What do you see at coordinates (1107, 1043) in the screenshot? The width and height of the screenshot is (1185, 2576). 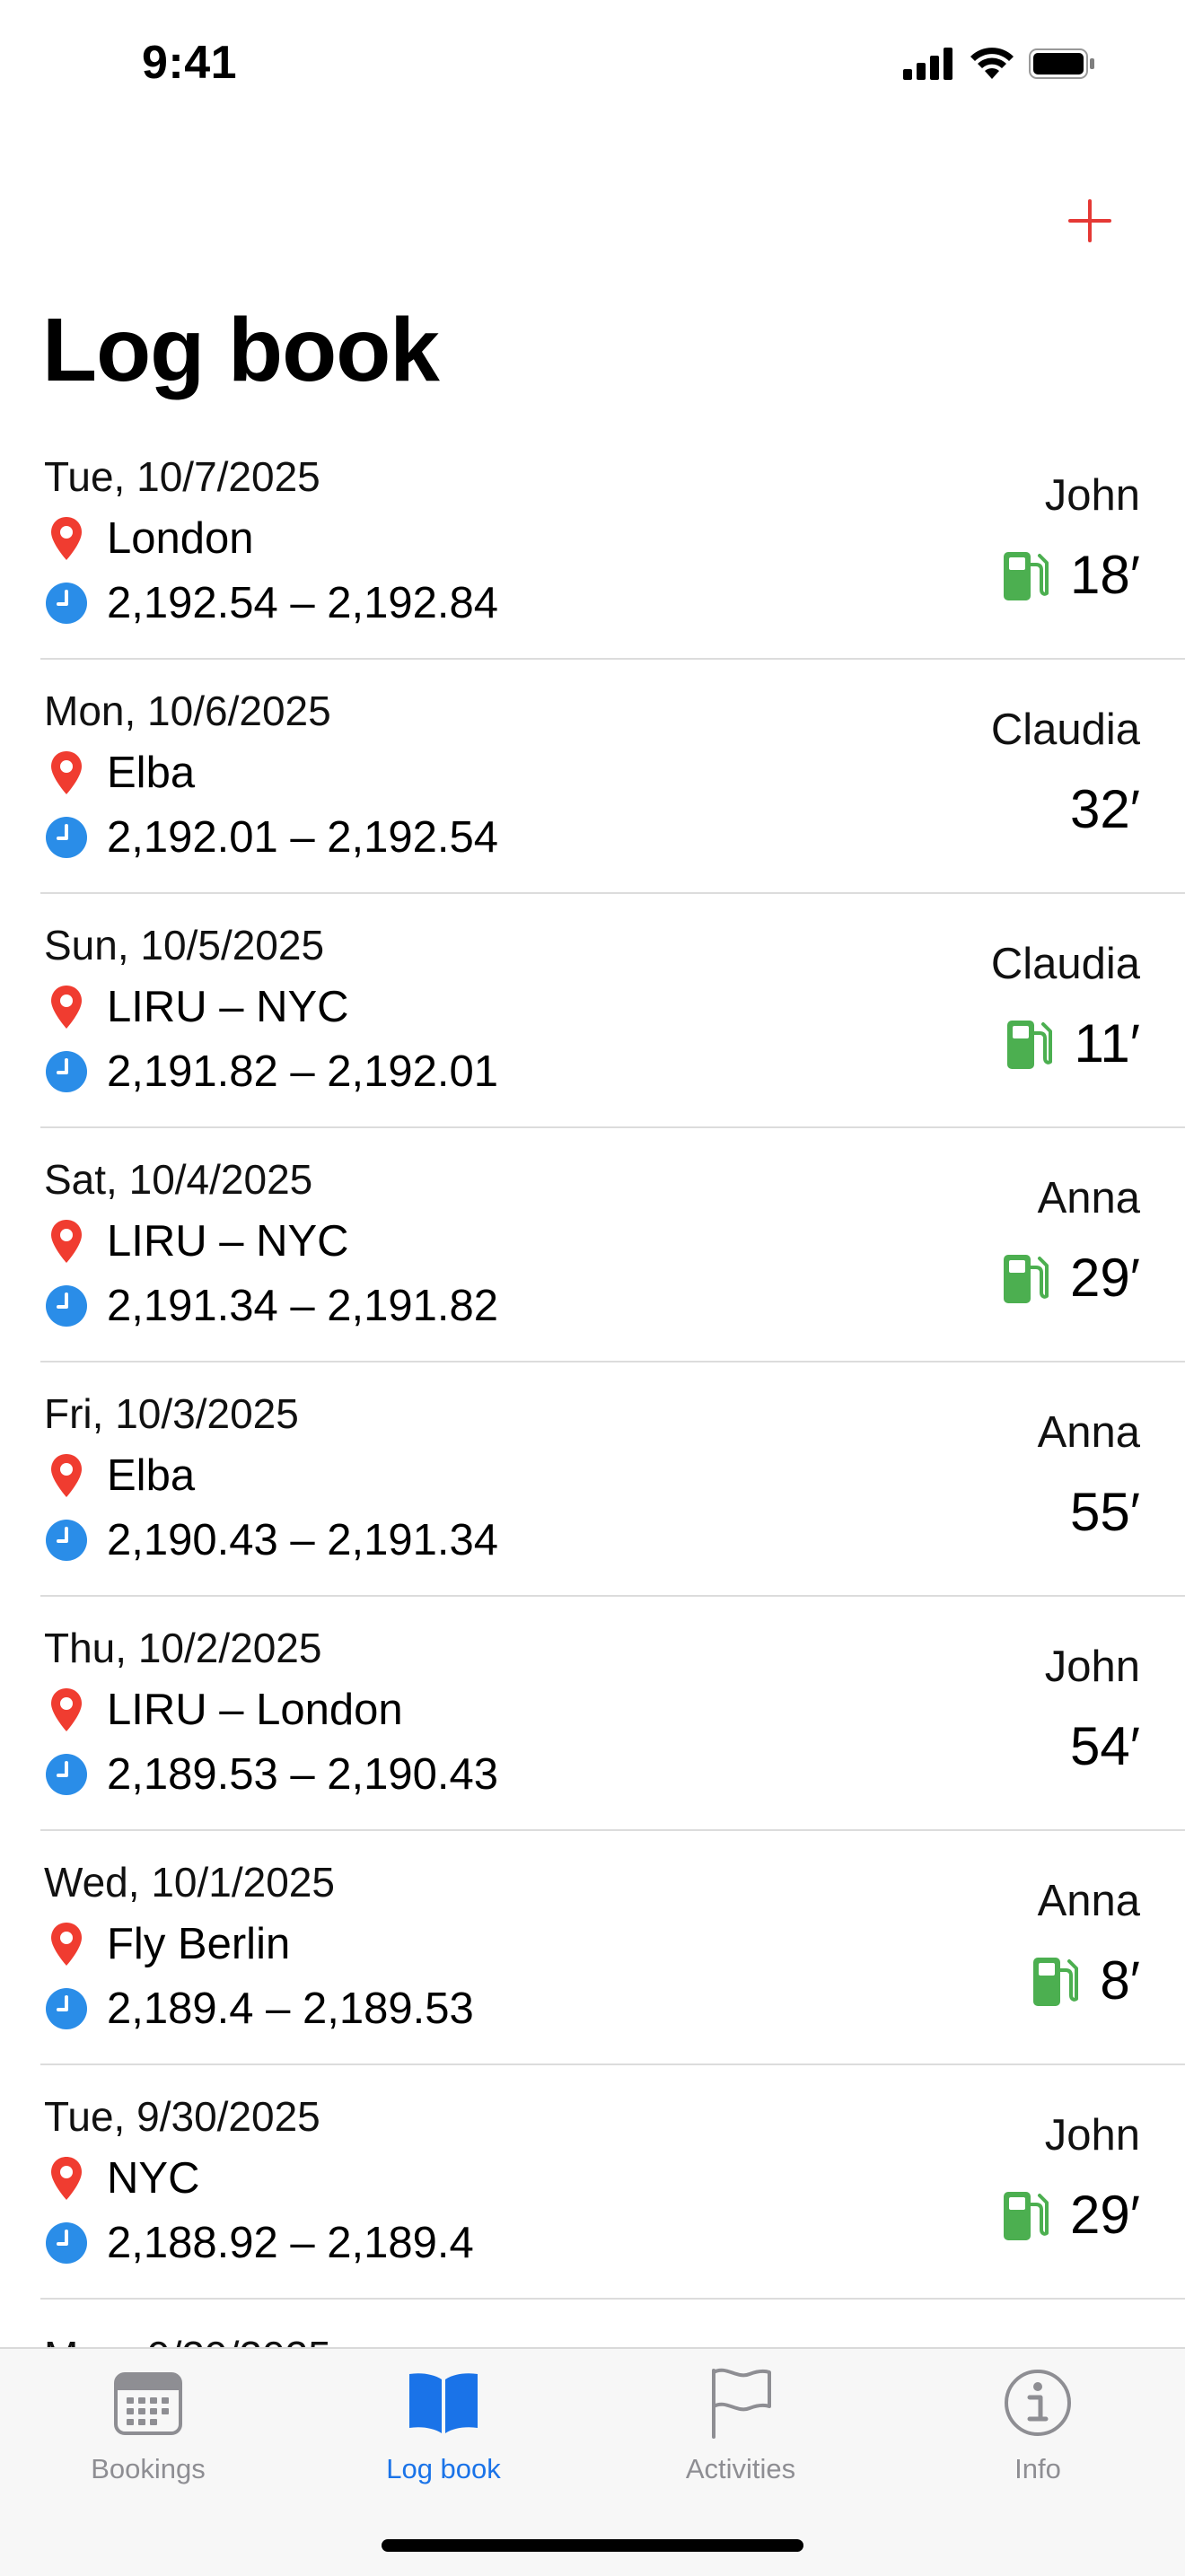 I see `entry-duration-label: 11′` at bounding box center [1107, 1043].